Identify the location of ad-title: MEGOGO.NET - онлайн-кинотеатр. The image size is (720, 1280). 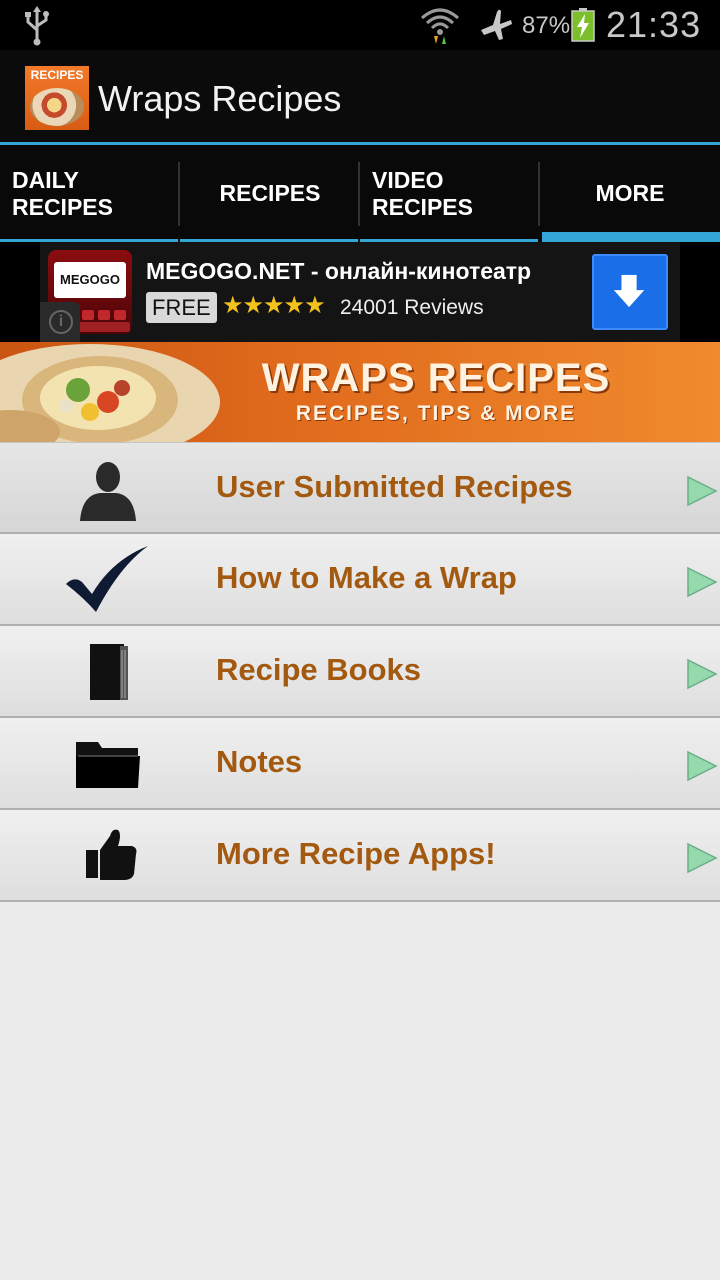
(339, 271).